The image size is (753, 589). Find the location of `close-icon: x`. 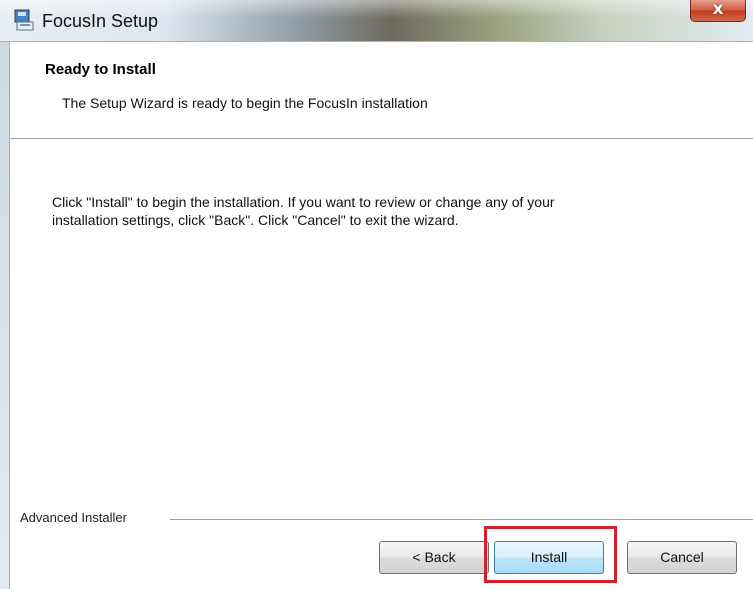

close-icon: x is located at coordinates (718, 9).